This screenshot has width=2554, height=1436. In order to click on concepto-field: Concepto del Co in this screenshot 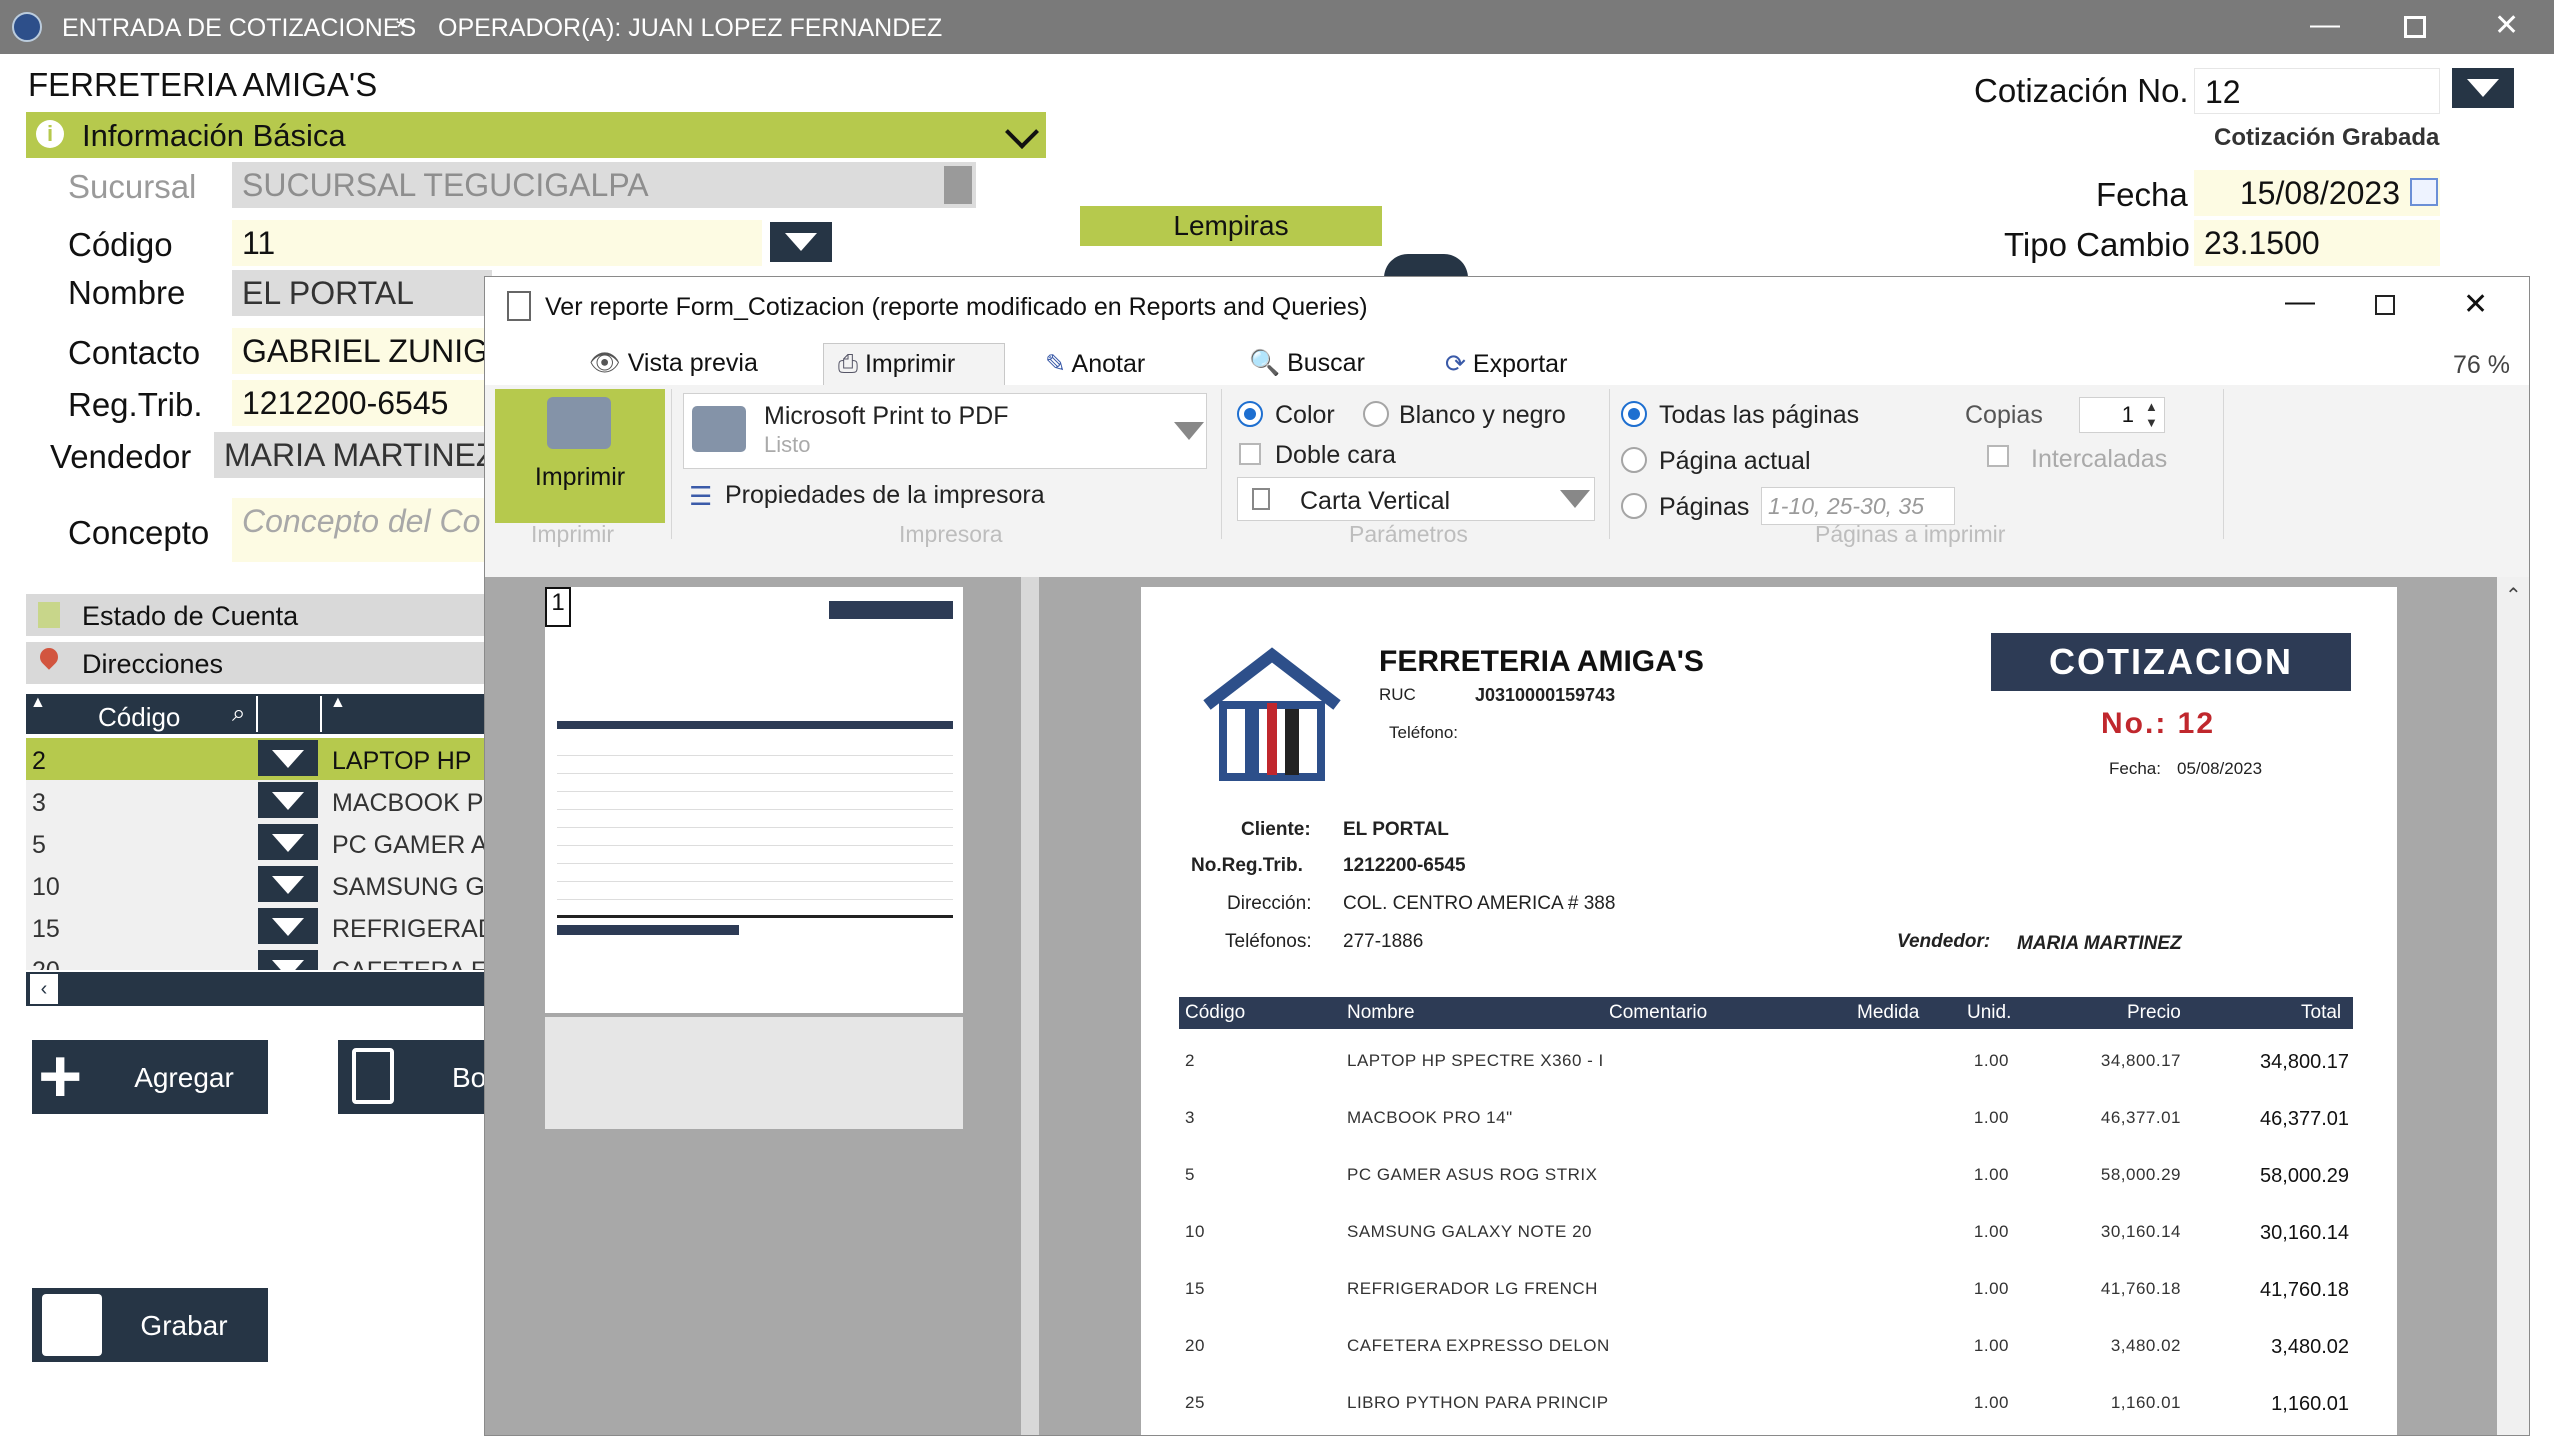, I will do `click(358, 530)`.